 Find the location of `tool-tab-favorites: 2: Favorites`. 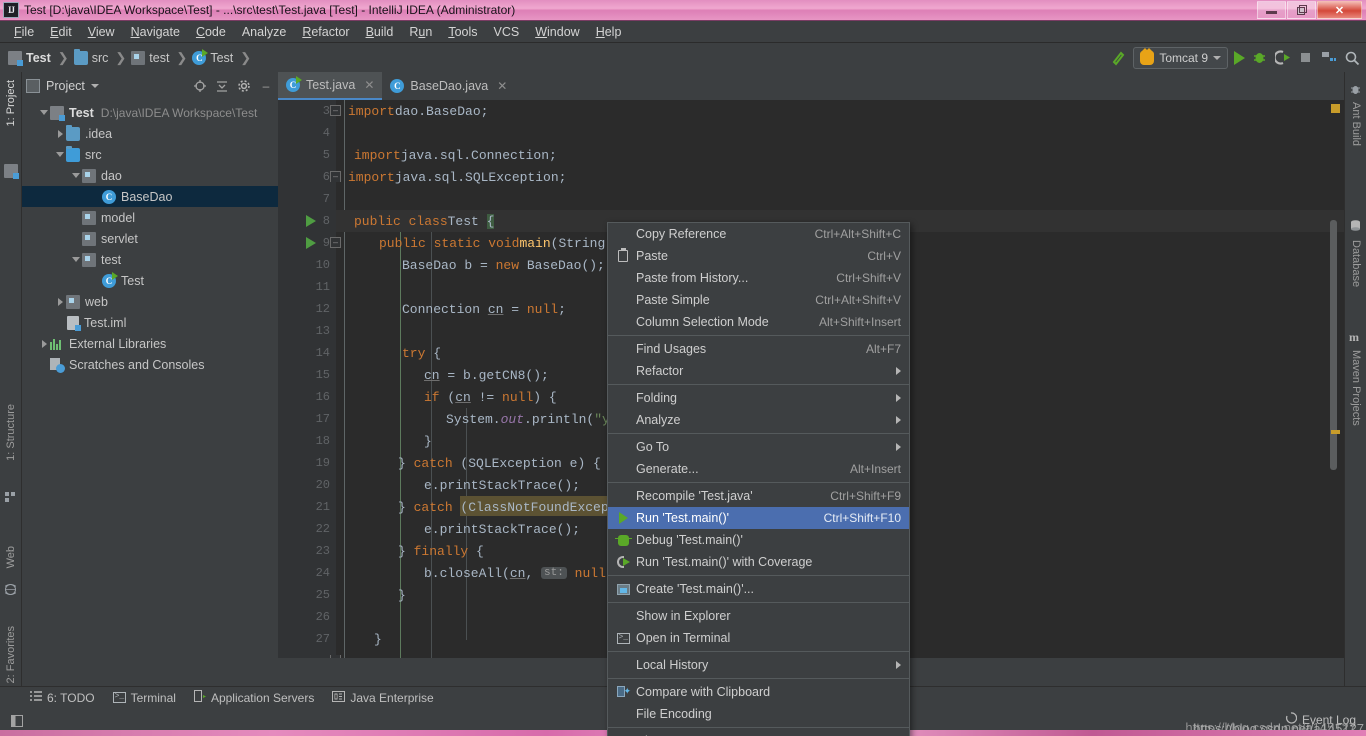

tool-tab-favorites: 2: Favorites is located at coordinates (11, 654).